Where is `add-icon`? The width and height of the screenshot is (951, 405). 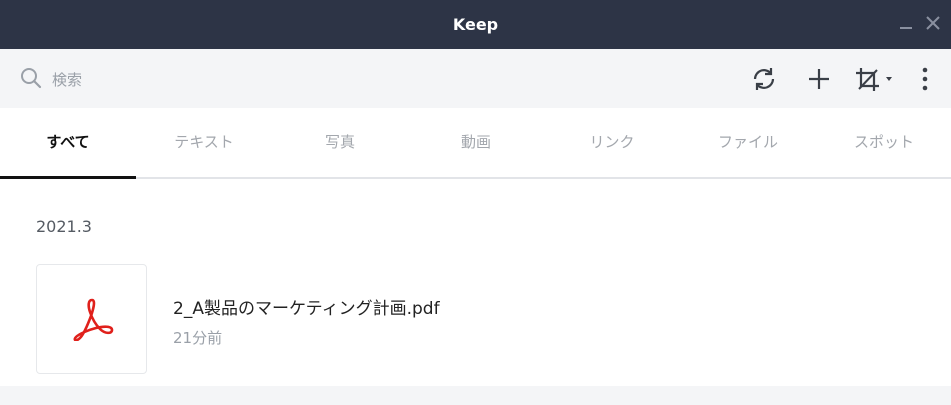
add-icon is located at coordinates (819, 79).